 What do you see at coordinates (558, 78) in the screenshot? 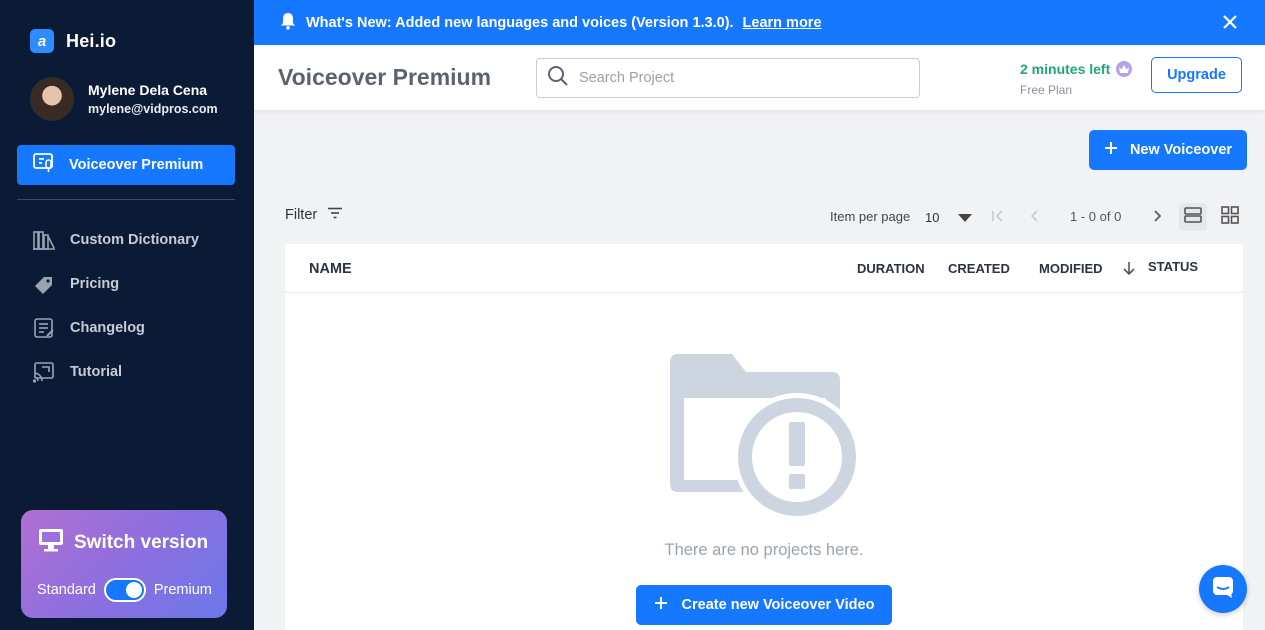
I see `search-icon` at bounding box center [558, 78].